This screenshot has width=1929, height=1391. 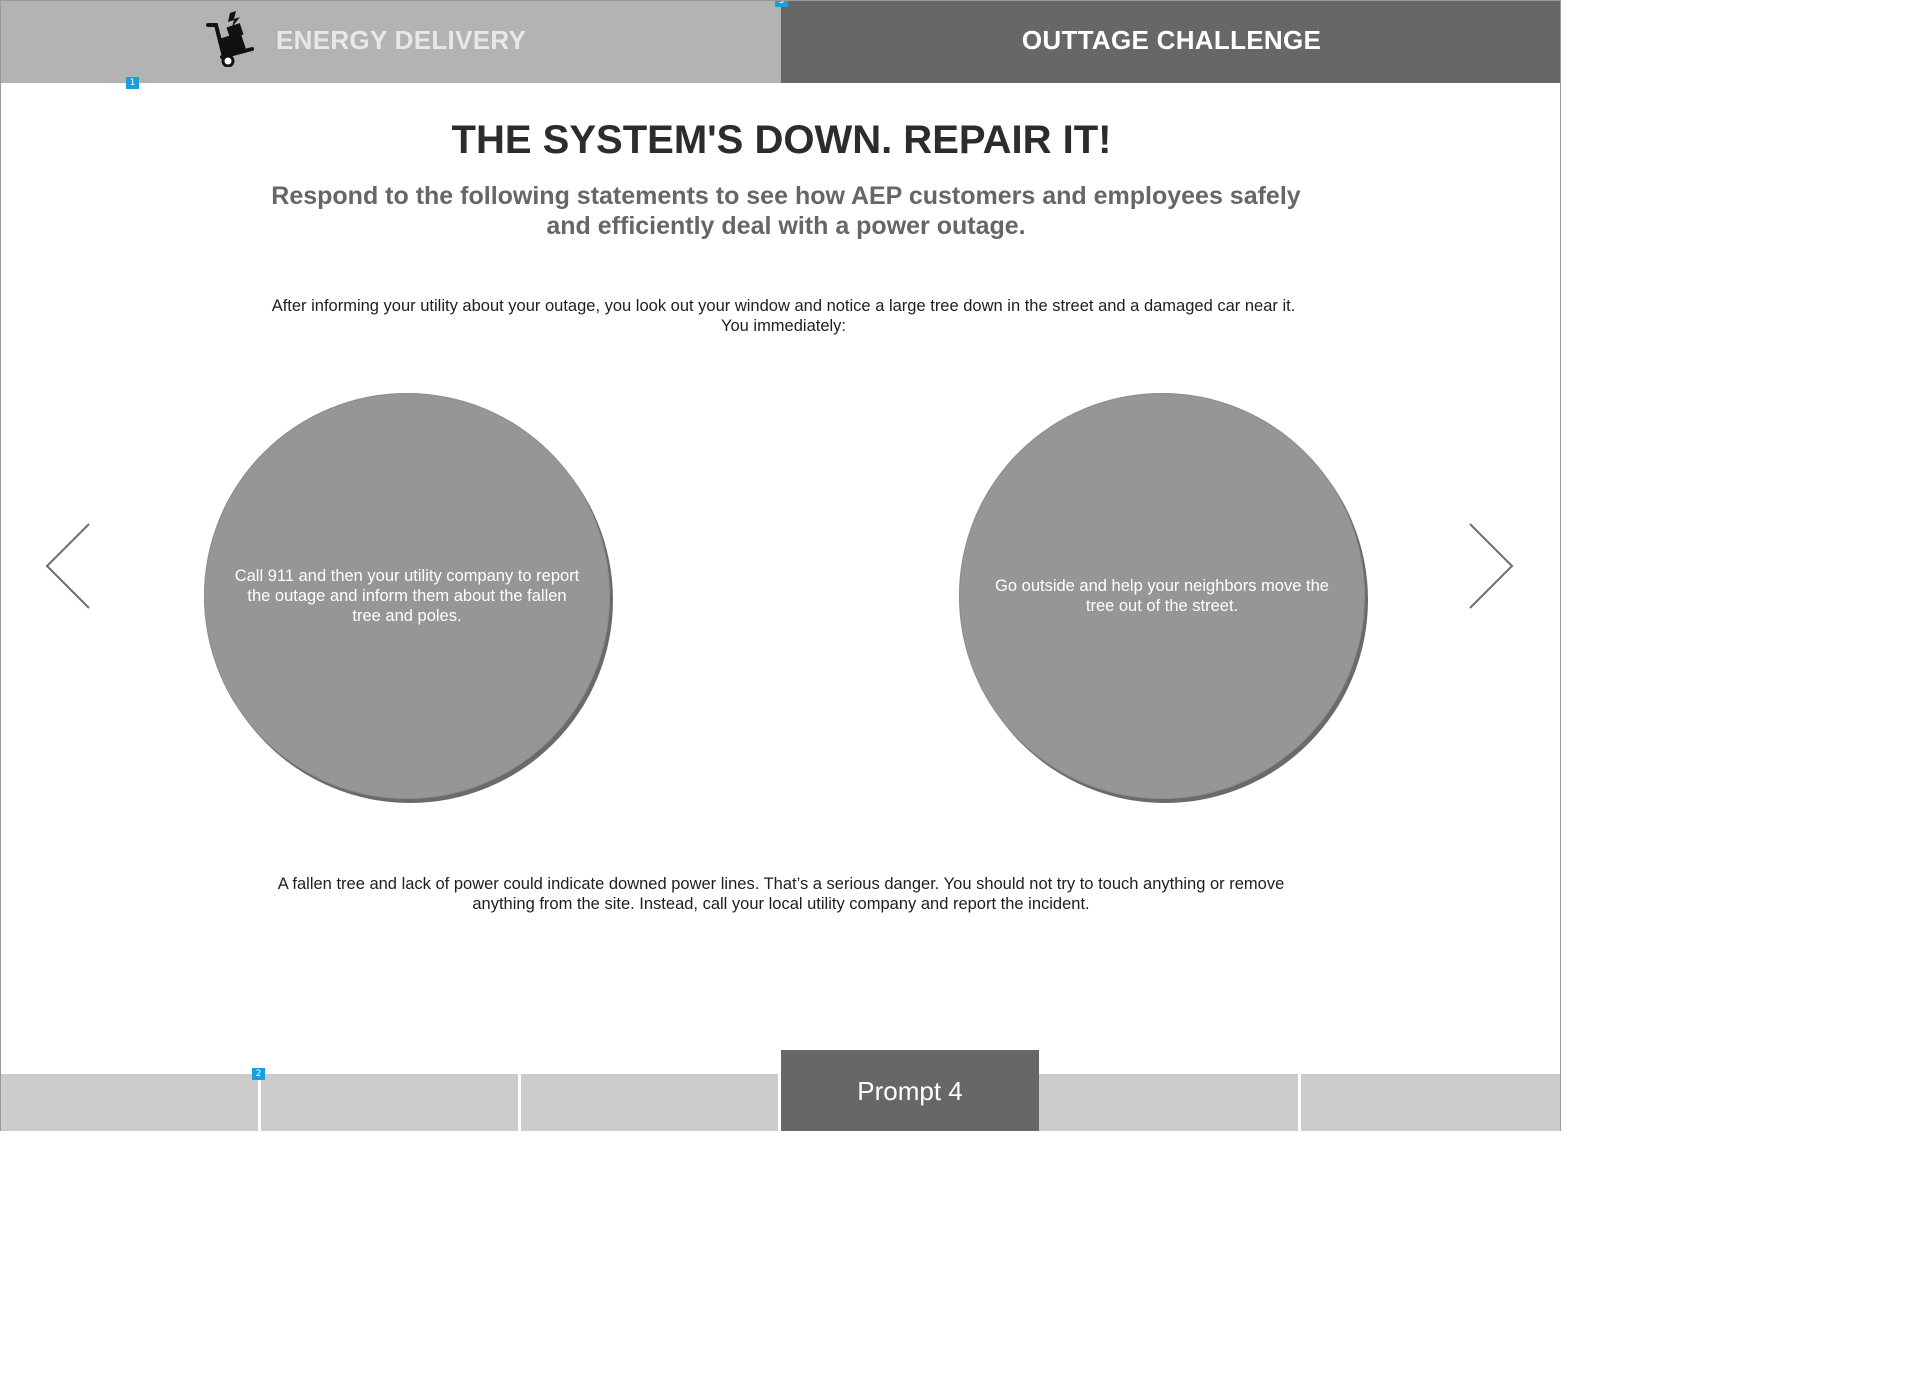 What do you see at coordinates (68, 566) in the screenshot?
I see `chevron-left-icon` at bounding box center [68, 566].